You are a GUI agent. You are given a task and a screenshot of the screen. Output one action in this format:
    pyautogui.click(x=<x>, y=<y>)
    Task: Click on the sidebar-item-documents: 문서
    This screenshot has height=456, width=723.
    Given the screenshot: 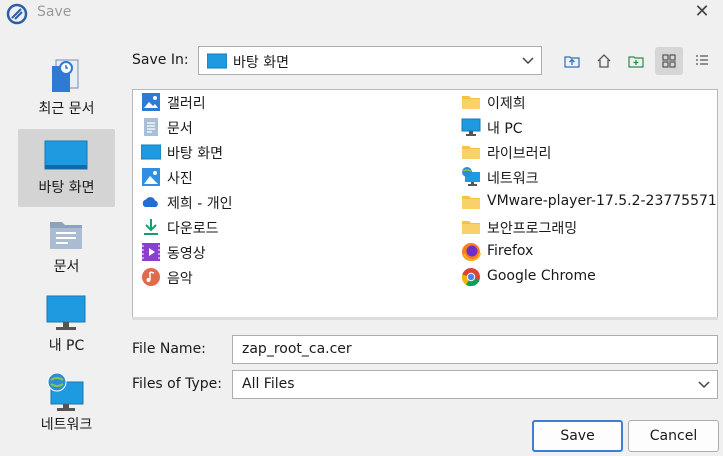 What is the action you would take?
    pyautogui.click(x=66, y=247)
    